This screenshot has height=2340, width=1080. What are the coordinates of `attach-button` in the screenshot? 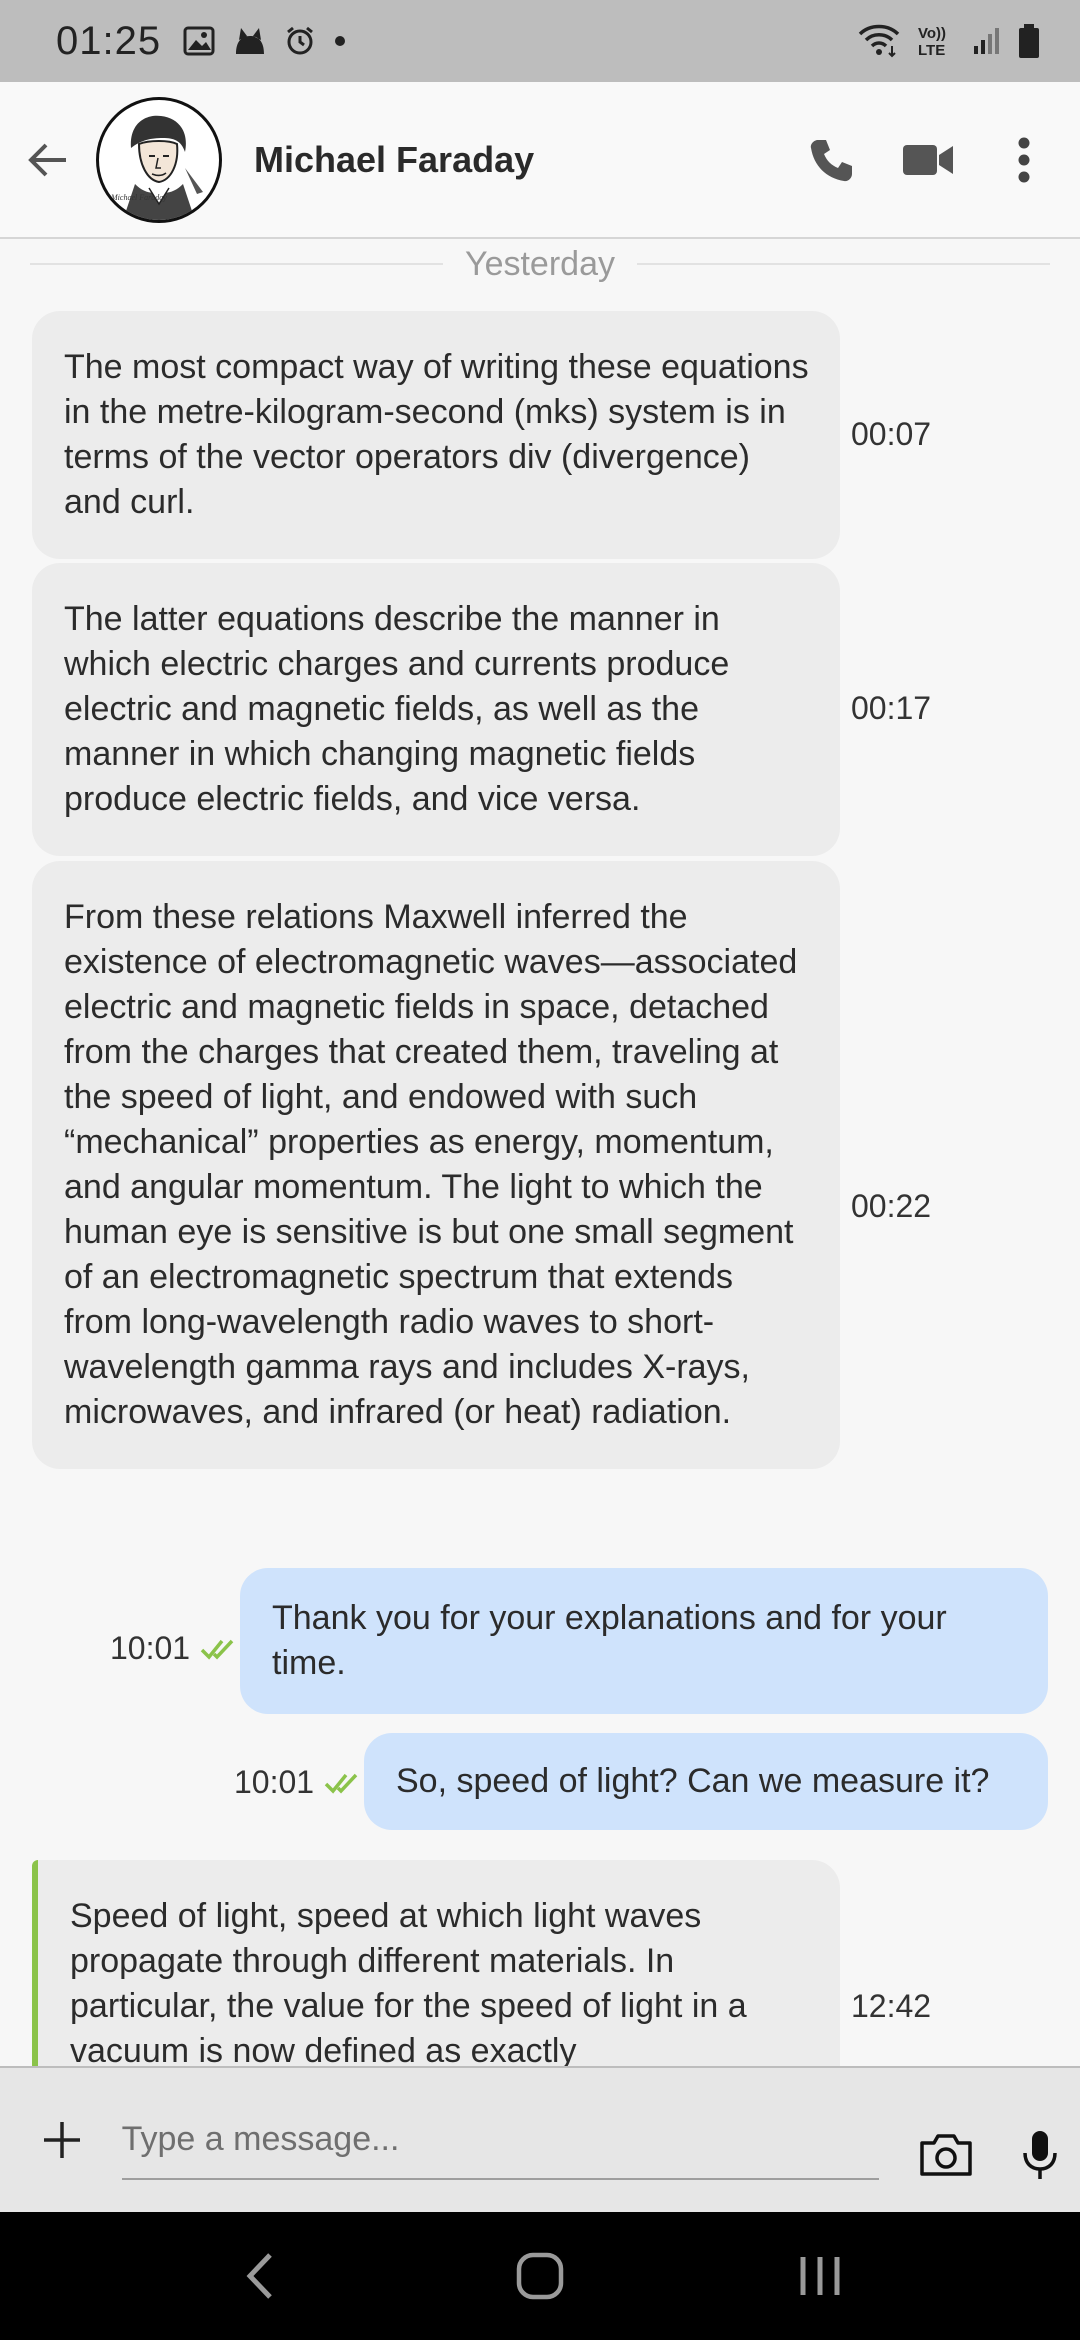 It's located at (62, 2140).